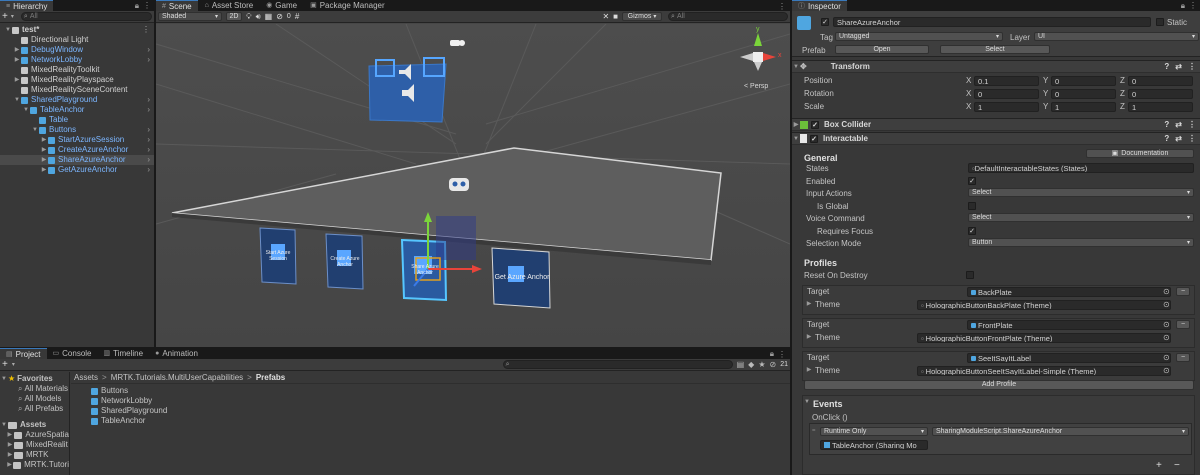 This screenshot has width=1200, height=475. What do you see at coordinates (177, 5) in the screenshot?
I see `tab-scene: # Scene` at bounding box center [177, 5].